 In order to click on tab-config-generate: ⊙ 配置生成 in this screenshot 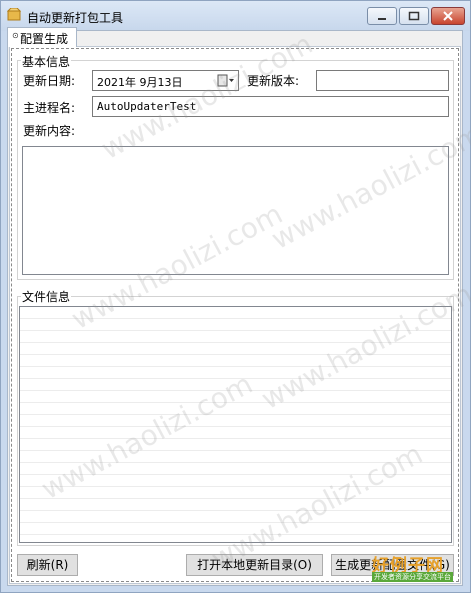, I will do `click(42, 37)`.